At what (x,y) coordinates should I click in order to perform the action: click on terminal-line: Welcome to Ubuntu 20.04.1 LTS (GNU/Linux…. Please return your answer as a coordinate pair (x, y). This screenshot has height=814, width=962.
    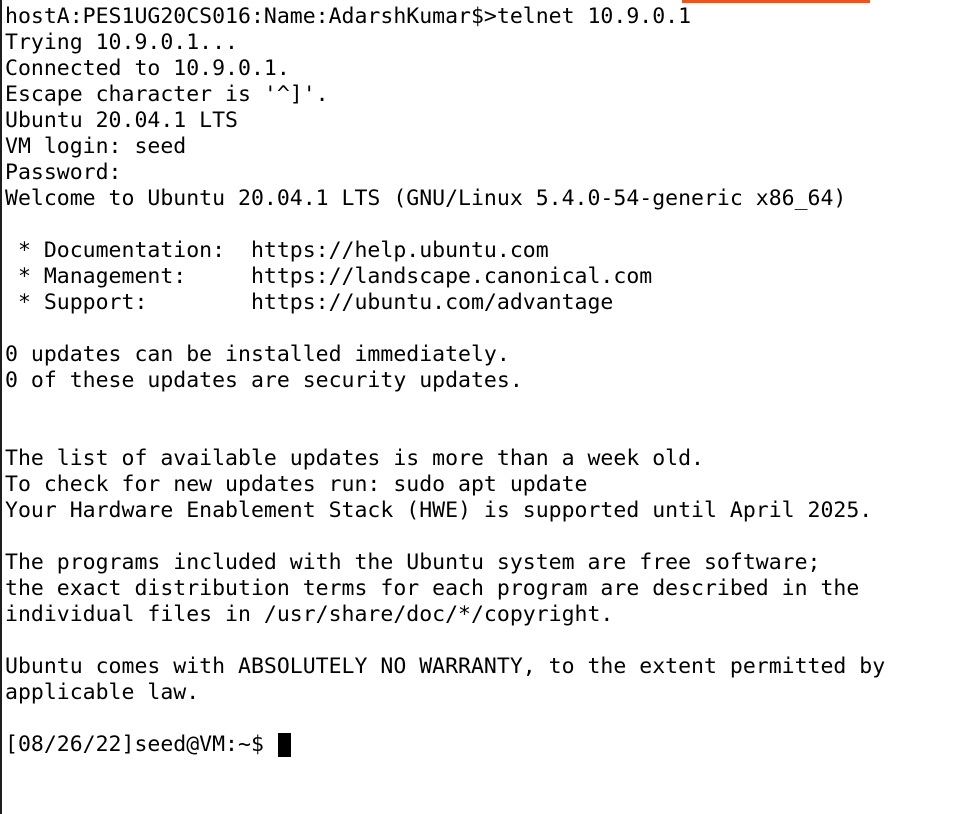
    Looking at the image, I should click on (426, 198).